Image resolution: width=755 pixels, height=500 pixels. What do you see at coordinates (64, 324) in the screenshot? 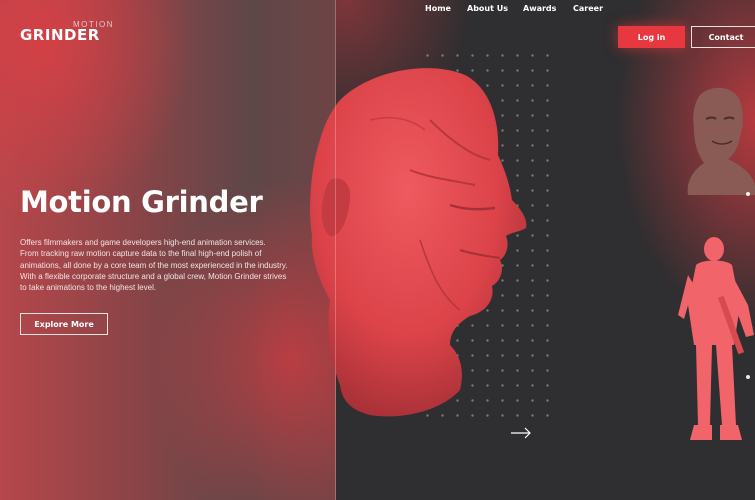
I see `explore-more-button: Explore More` at bounding box center [64, 324].